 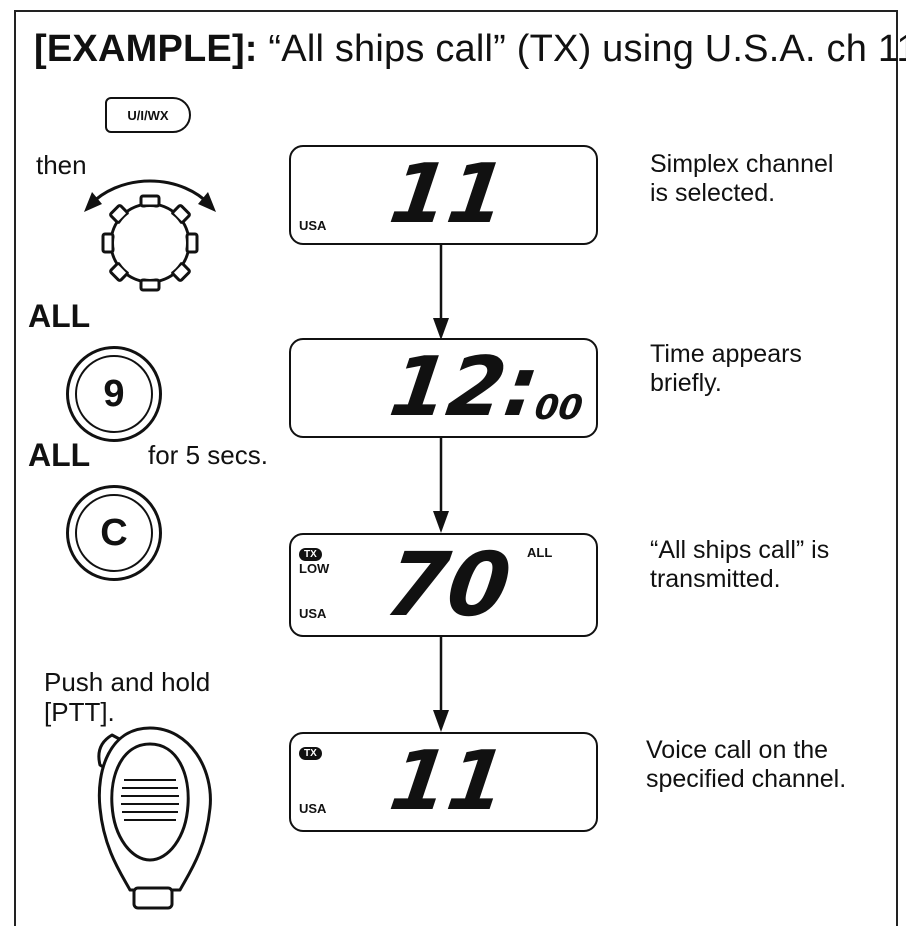 What do you see at coordinates (742, 178) in the screenshot?
I see `step-1-description: Simplex channel is selected.` at bounding box center [742, 178].